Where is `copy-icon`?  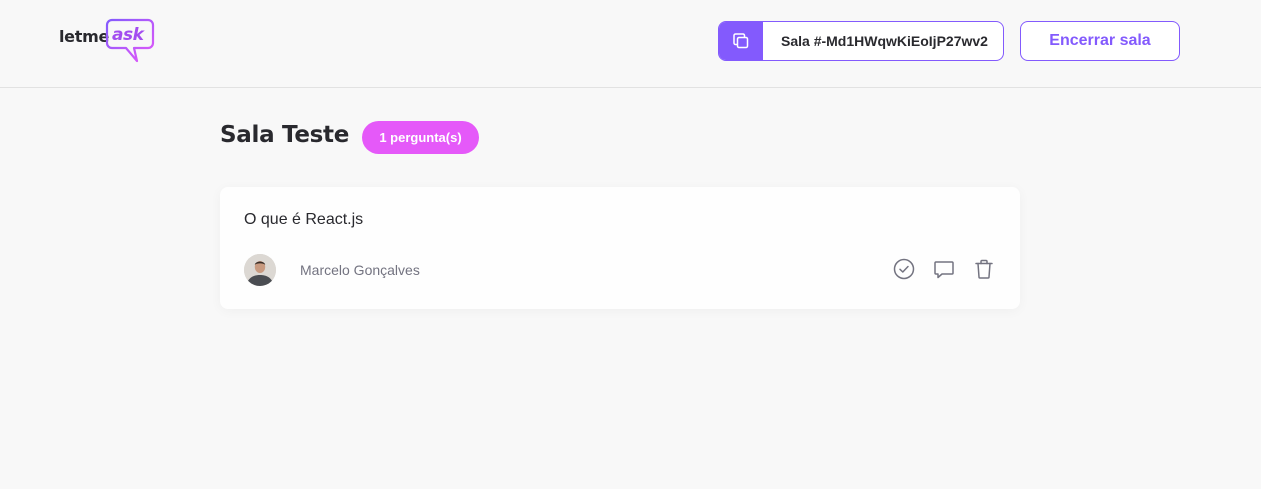 copy-icon is located at coordinates (741, 41).